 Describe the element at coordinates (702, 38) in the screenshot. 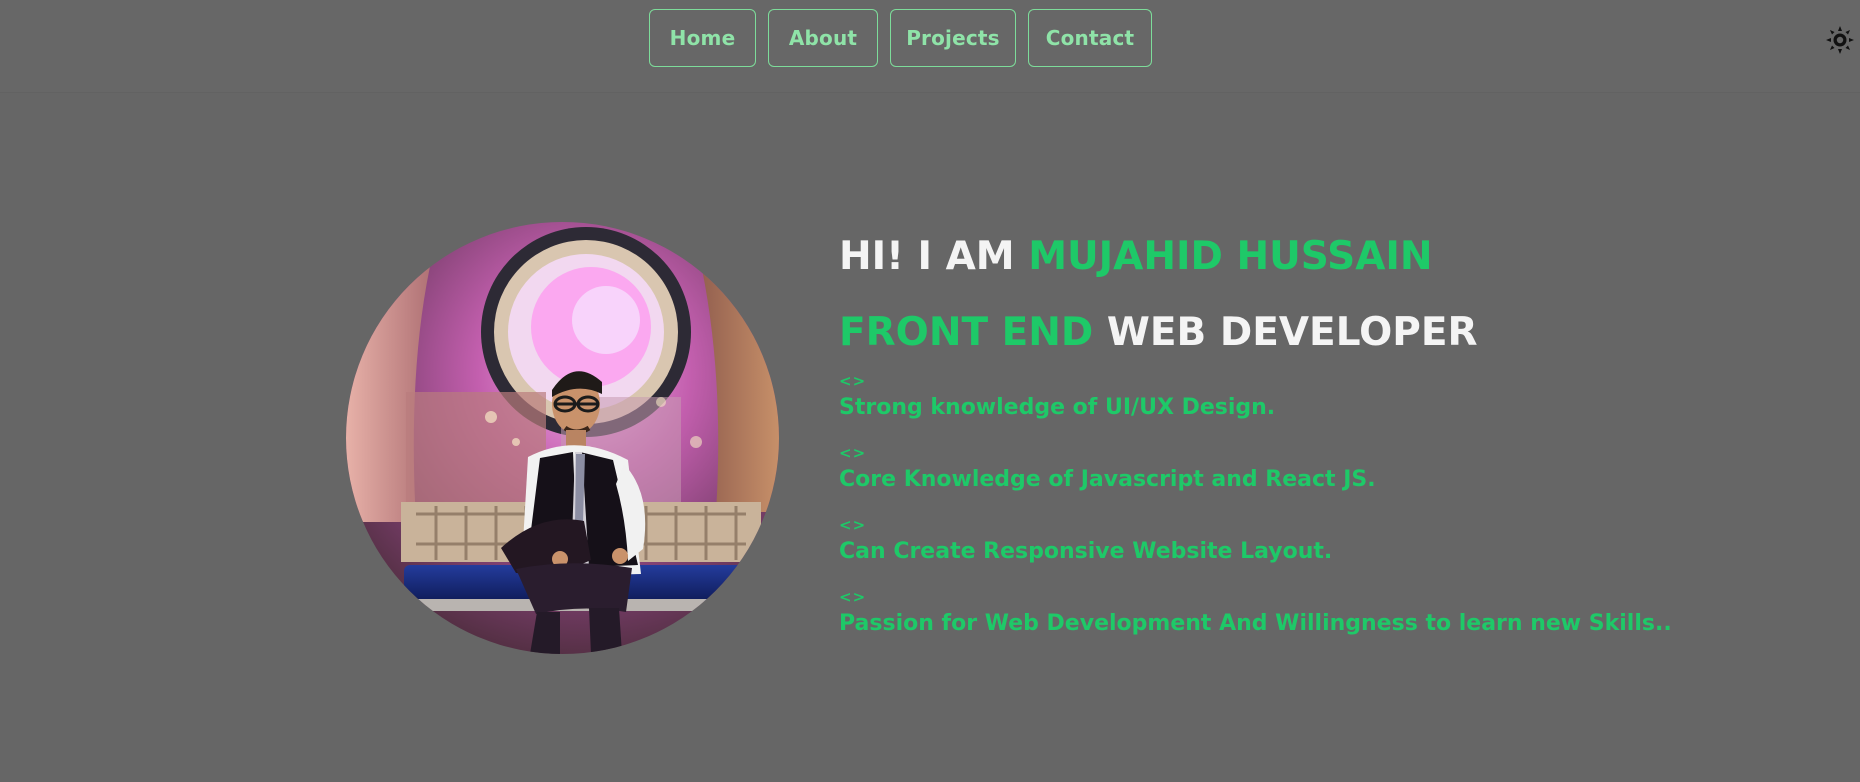

I see `nav-home-button: Home` at that location.